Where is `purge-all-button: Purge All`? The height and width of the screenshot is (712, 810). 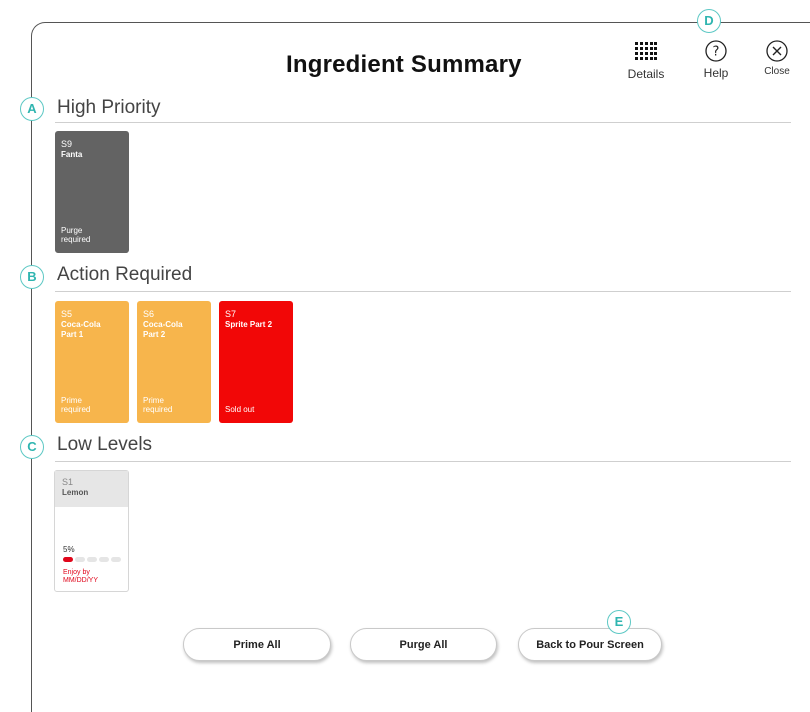
purge-all-button: Purge All is located at coordinates (423, 644).